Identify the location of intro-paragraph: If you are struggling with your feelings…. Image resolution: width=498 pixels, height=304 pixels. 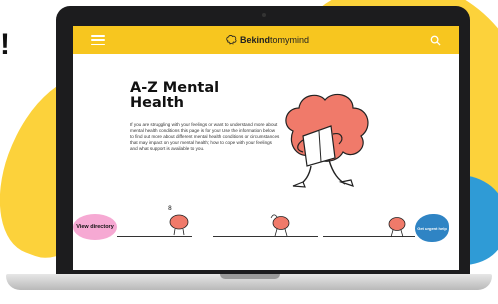
(205, 136).